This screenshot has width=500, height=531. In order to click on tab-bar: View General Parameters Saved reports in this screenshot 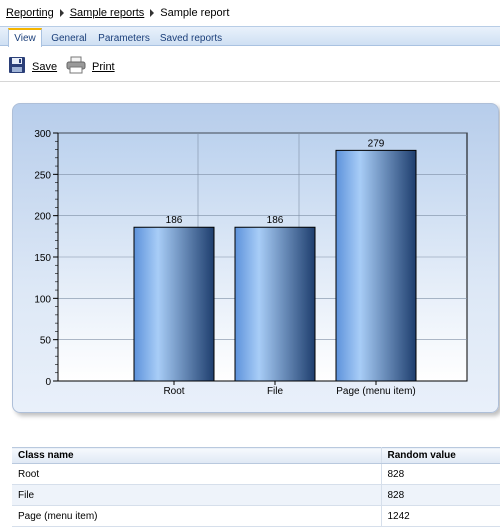, I will do `click(250, 36)`.